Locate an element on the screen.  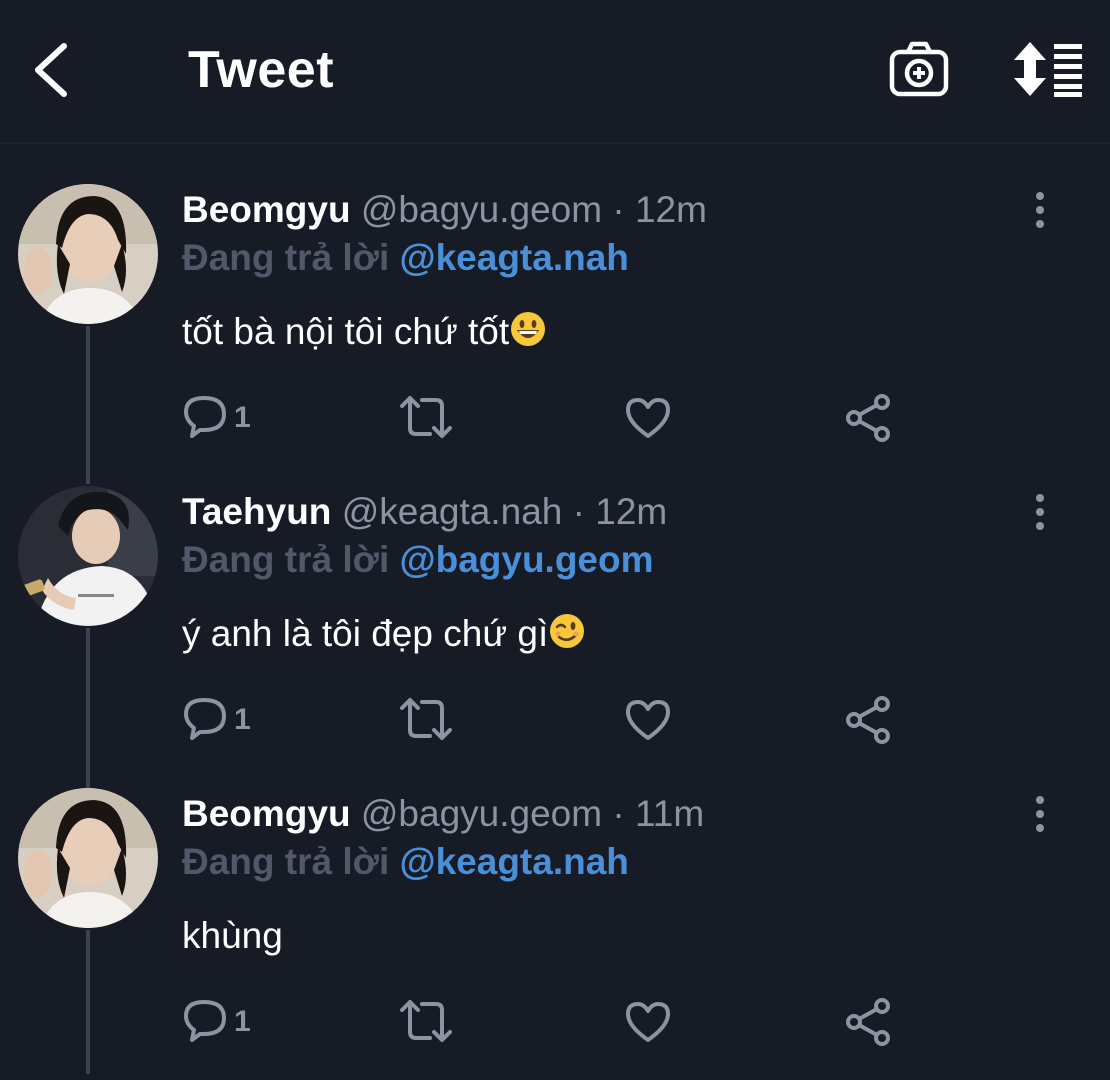
tweet-header: Taehyun @keagta.nah · 12m is located at coordinates (424, 512).